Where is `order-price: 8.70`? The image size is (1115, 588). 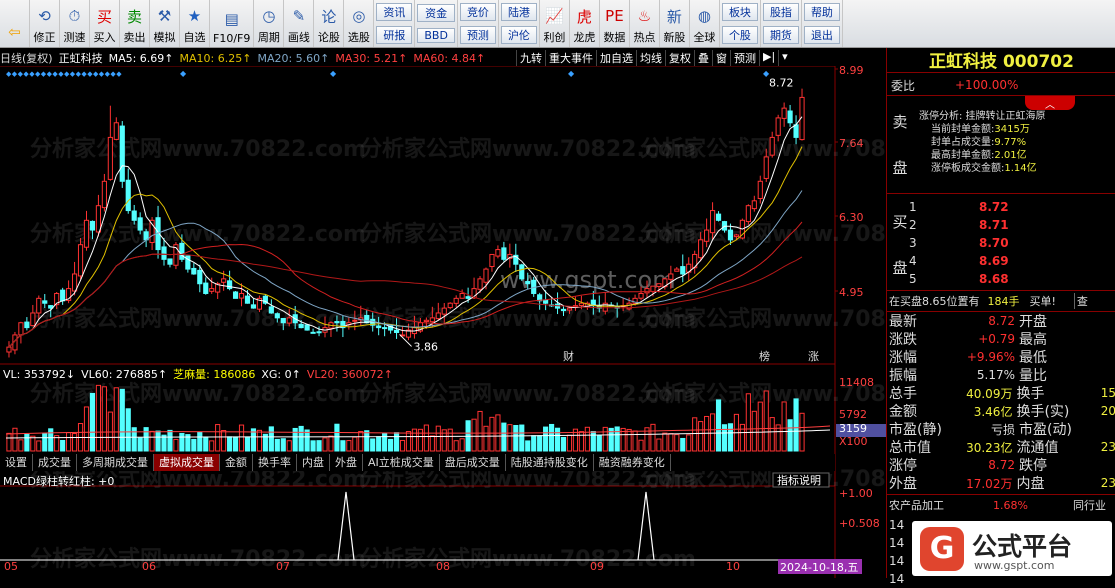 order-price: 8.70 is located at coordinates (994, 243).